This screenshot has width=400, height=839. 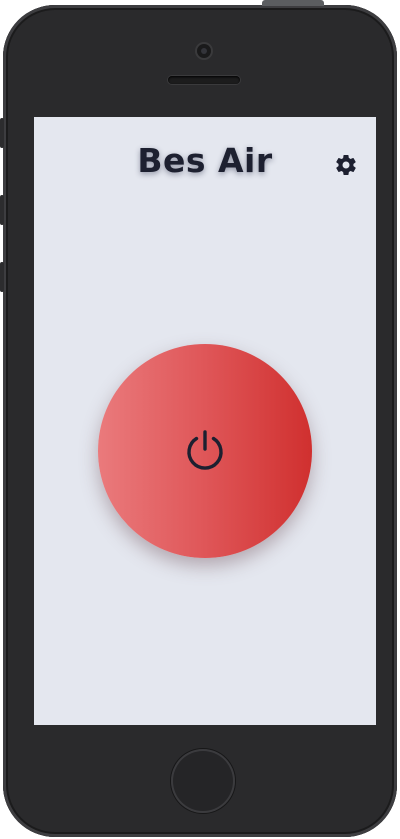 What do you see at coordinates (2, 210) in the screenshot?
I see `volume-up-button` at bounding box center [2, 210].